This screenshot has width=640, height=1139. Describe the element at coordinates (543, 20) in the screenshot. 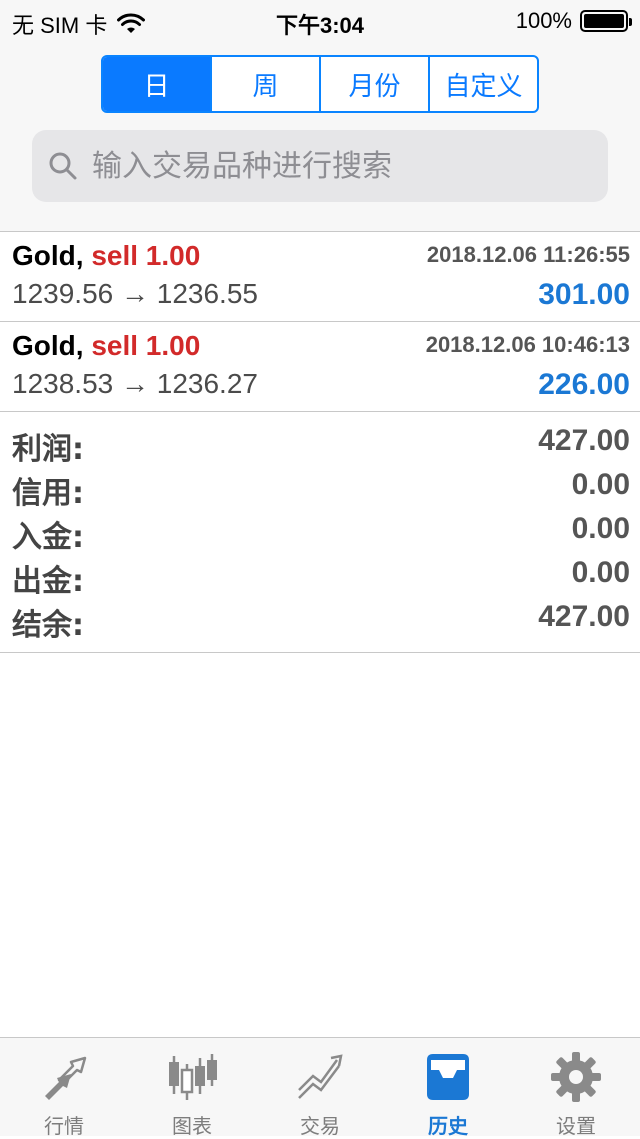

I see `battery-percent: 100%` at that location.